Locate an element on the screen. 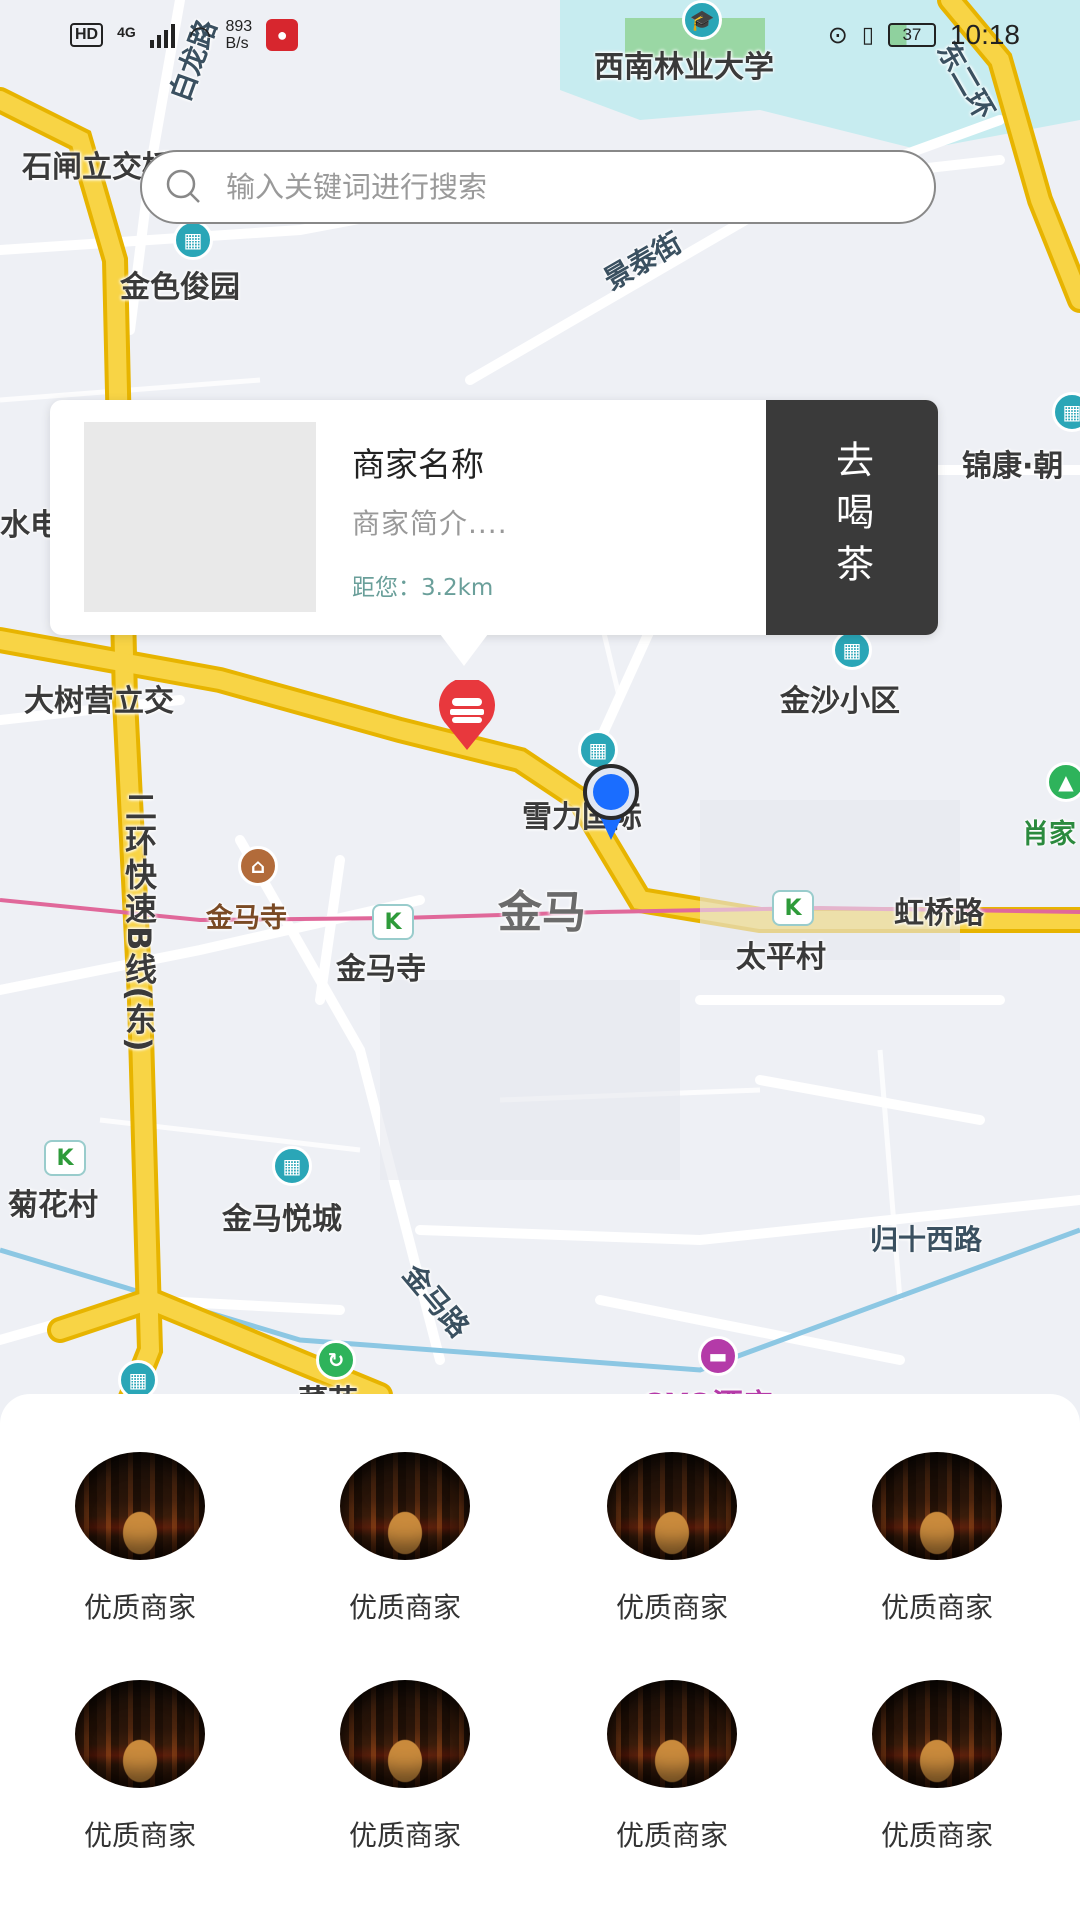 This screenshot has width=1080, height=1920. go-drink-tea-button: 去喝茶 is located at coordinates (852, 517).